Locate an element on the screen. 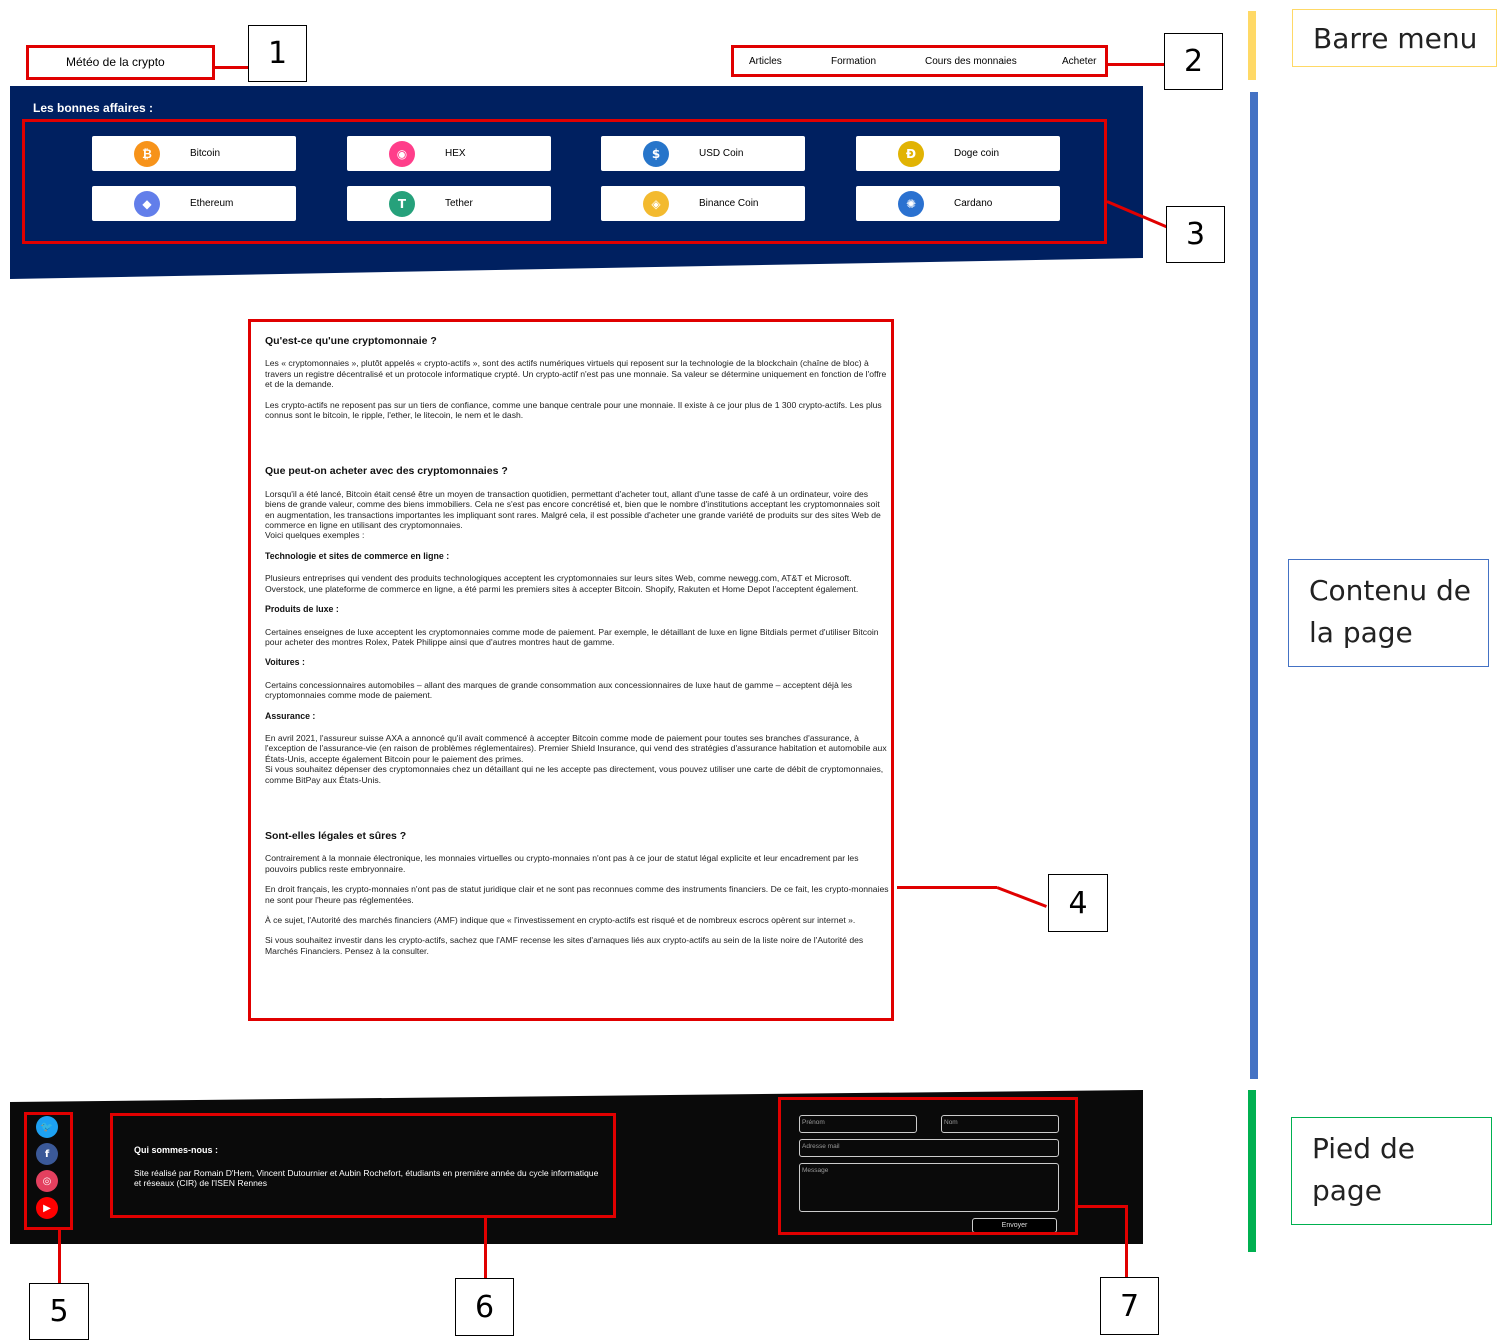  annotation-box-about is located at coordinates (363, 1165).